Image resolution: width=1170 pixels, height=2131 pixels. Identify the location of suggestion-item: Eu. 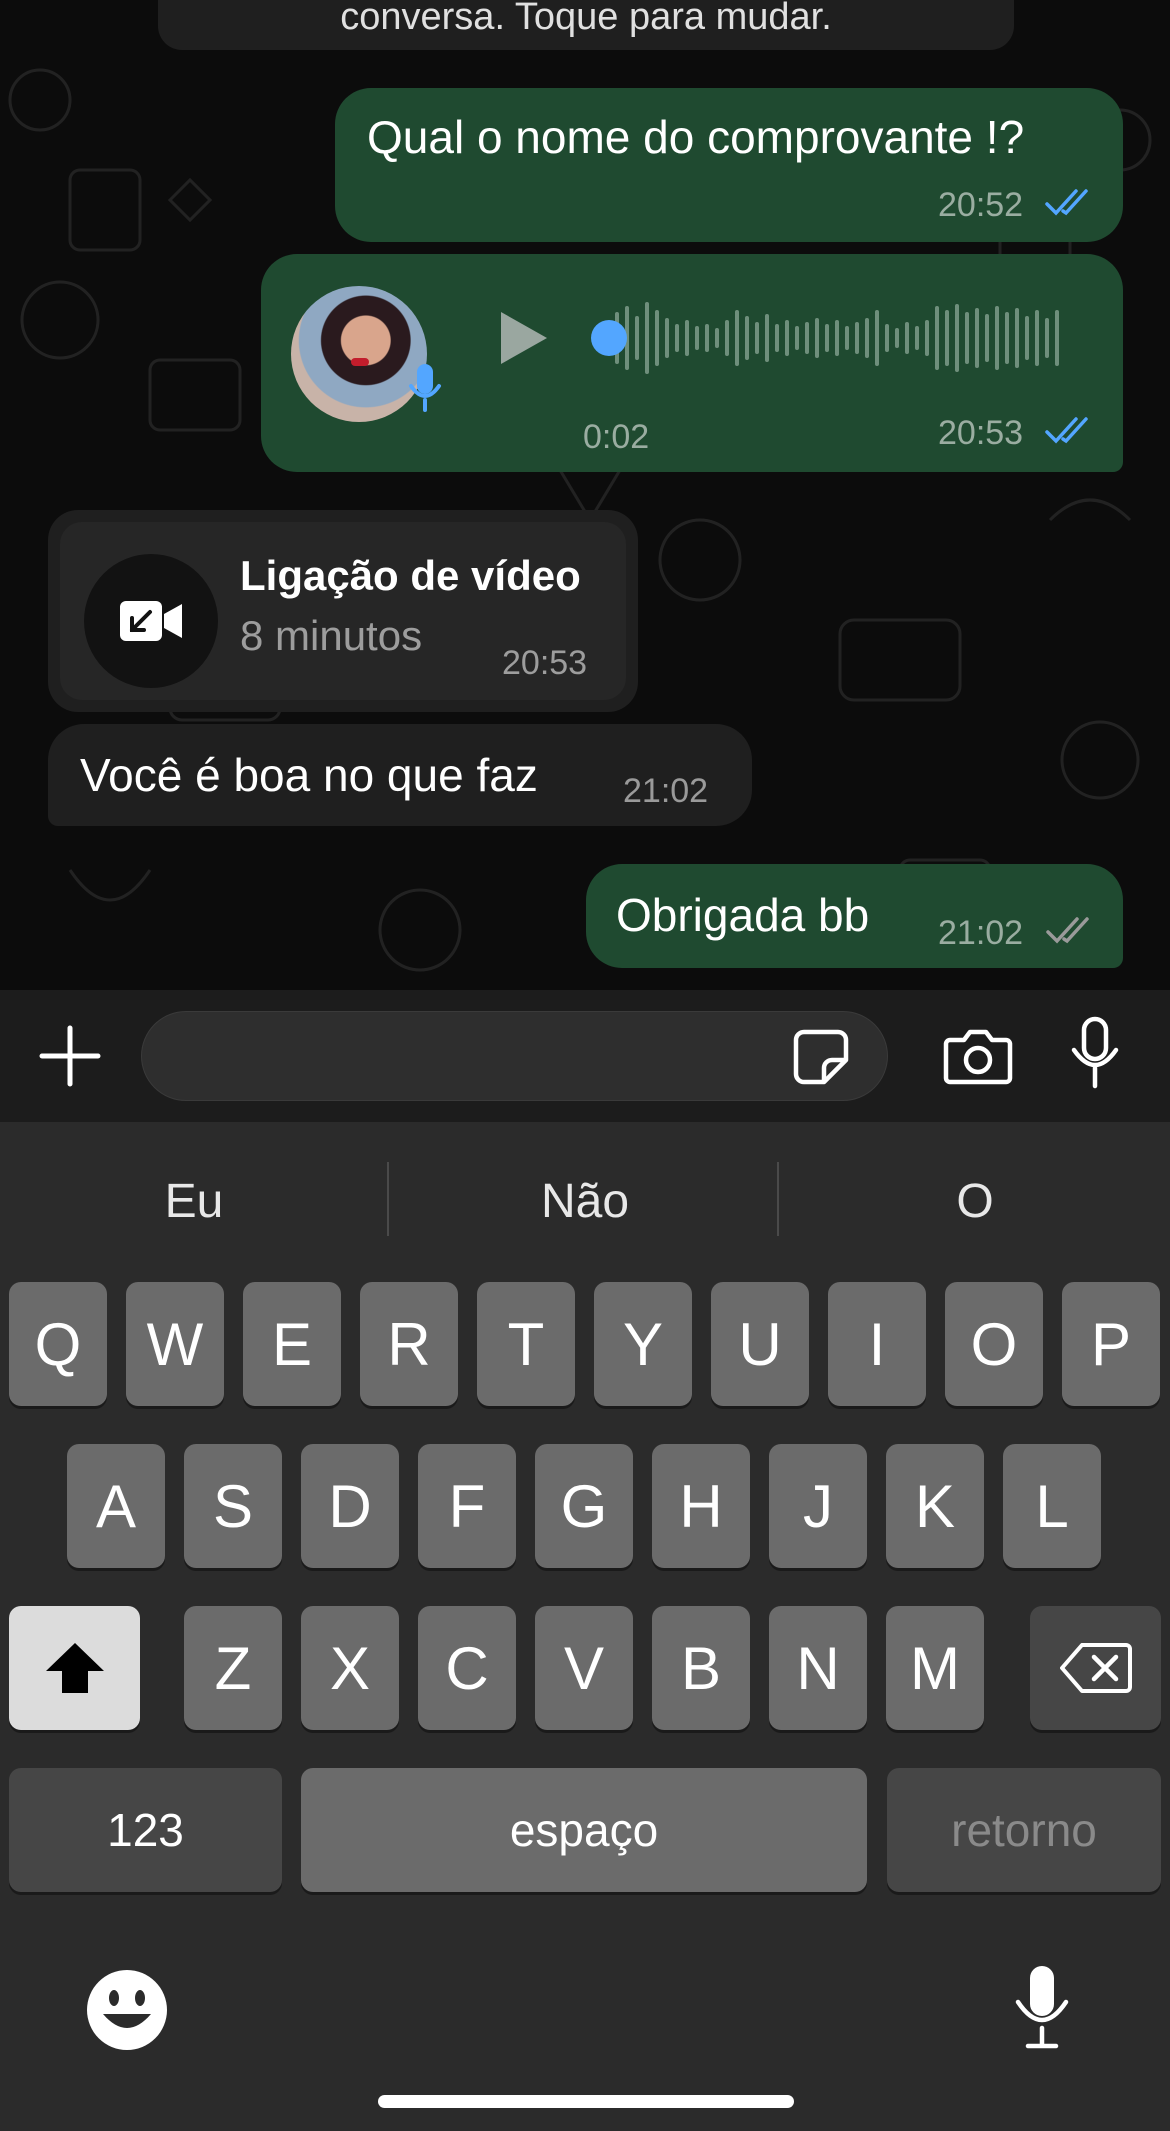
(194, 1201).